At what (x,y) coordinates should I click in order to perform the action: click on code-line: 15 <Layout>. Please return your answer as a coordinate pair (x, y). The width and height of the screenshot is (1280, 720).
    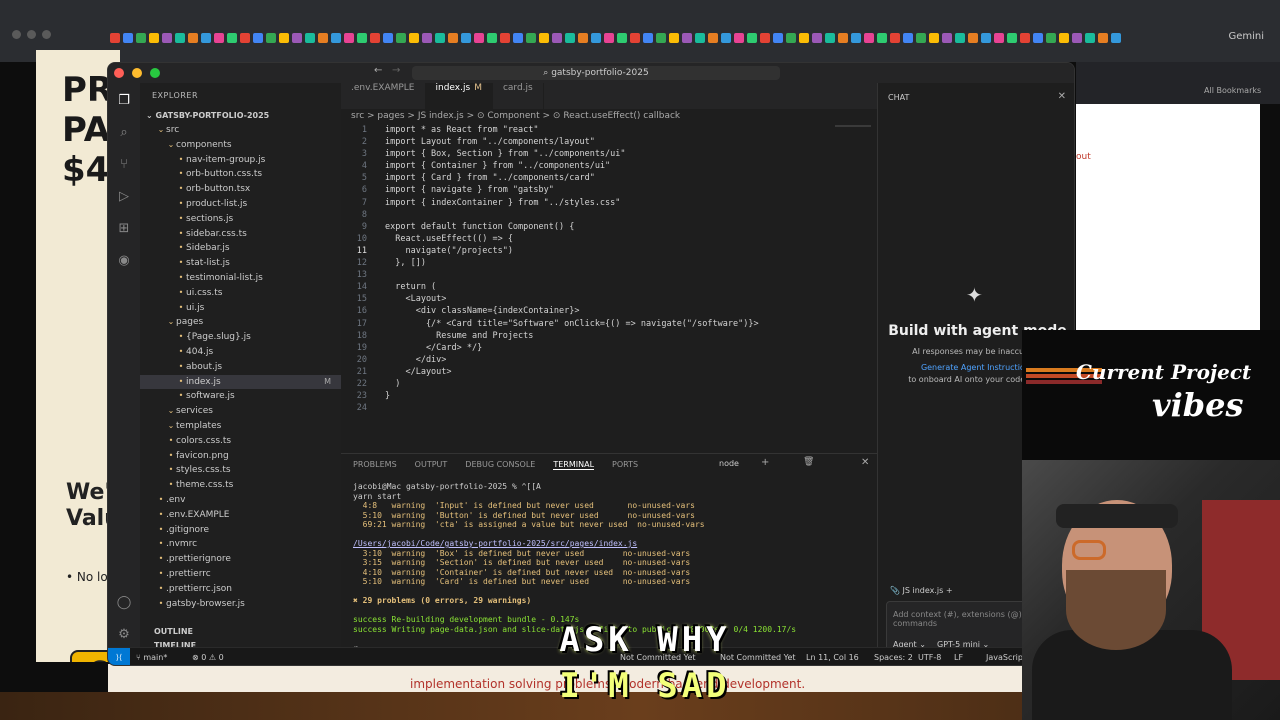
    Looking at the image, I should click on (609, 300).